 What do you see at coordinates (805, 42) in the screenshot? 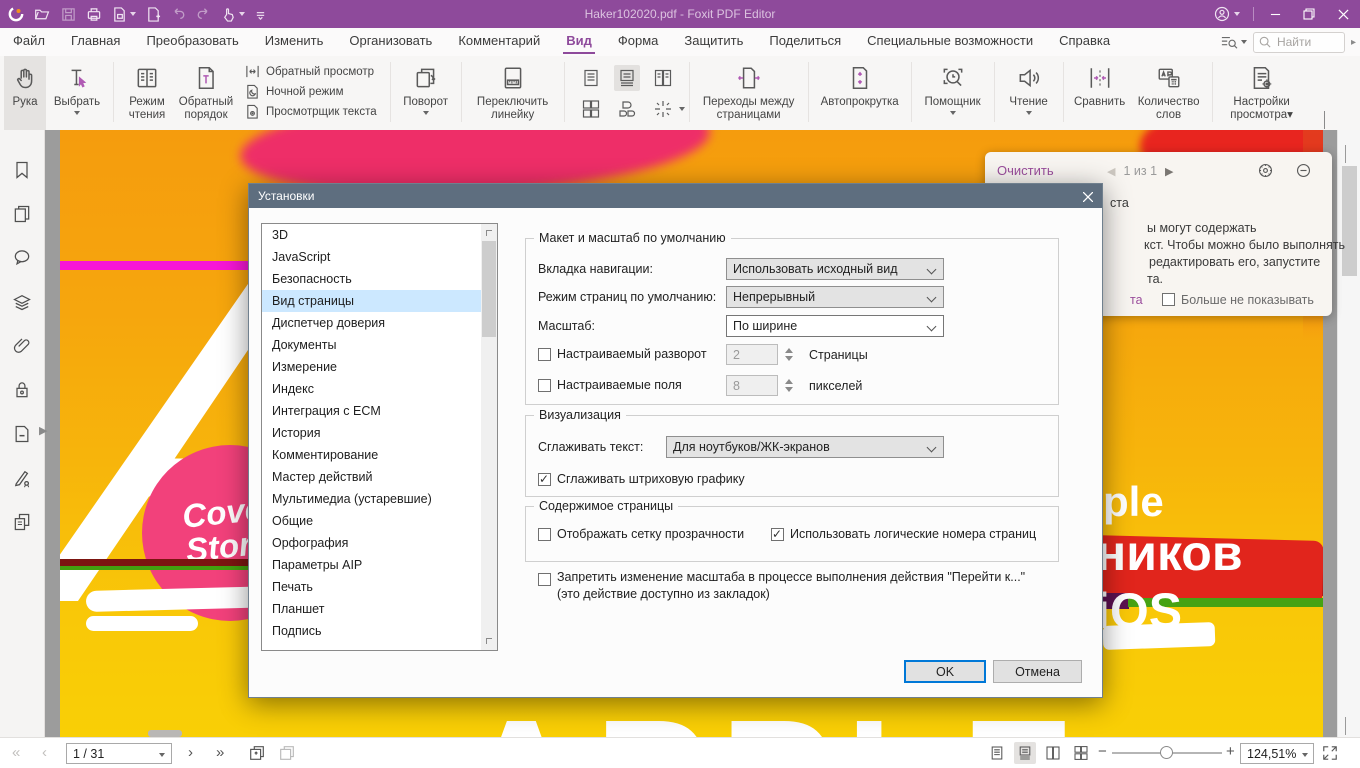
I see `menu-share: Поделиться` at bounding box center [805, 42].